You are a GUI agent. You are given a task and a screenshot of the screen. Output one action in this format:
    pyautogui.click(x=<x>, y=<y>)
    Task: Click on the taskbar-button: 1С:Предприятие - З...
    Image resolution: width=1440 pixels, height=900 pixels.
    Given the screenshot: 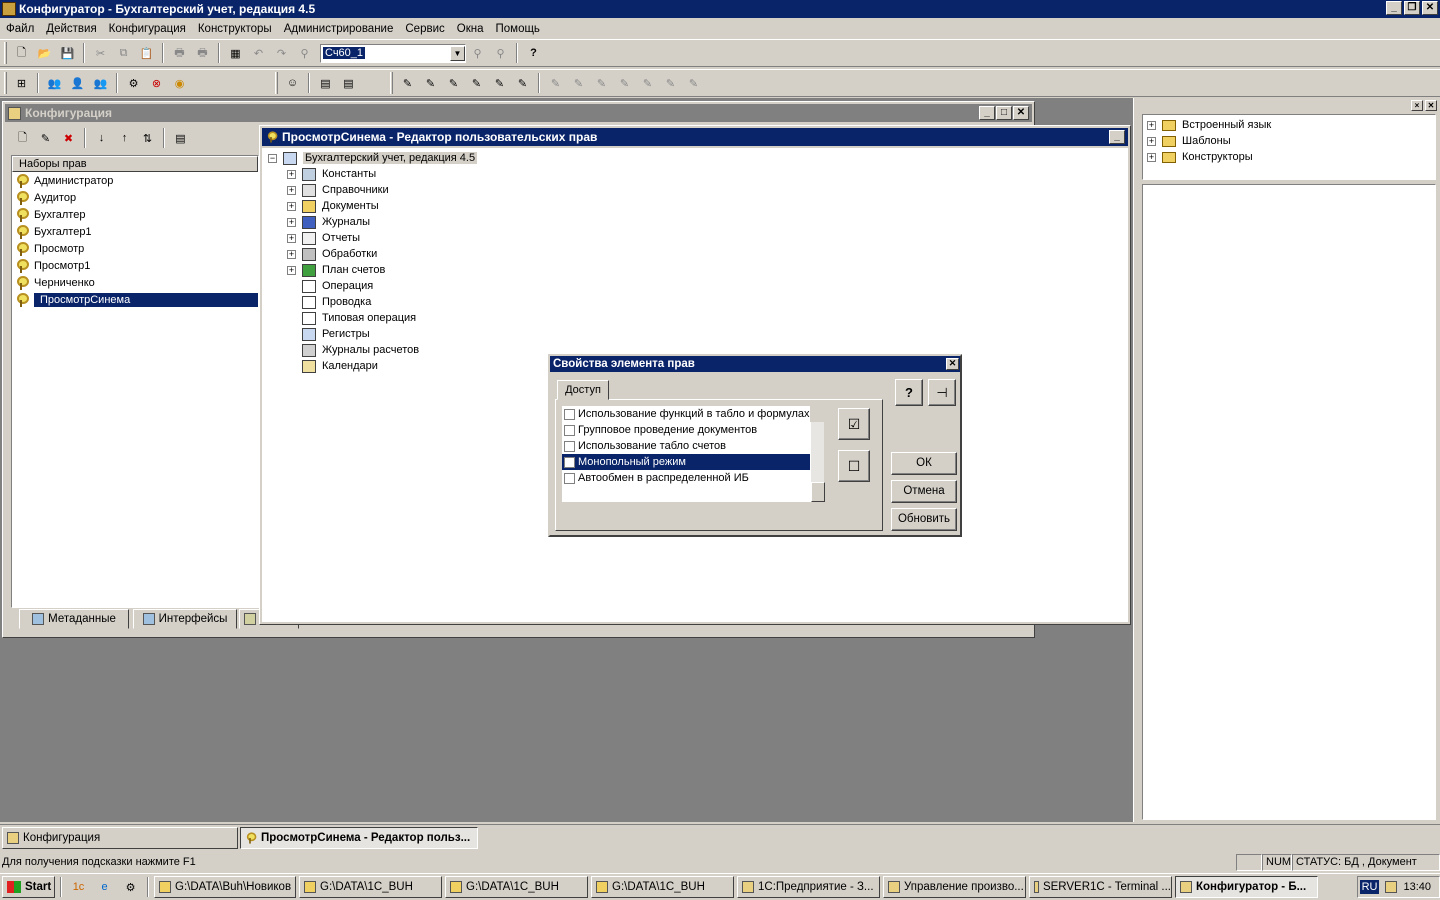 What is the action you would take?
    pyautogui.click(x=808, y=887)
    